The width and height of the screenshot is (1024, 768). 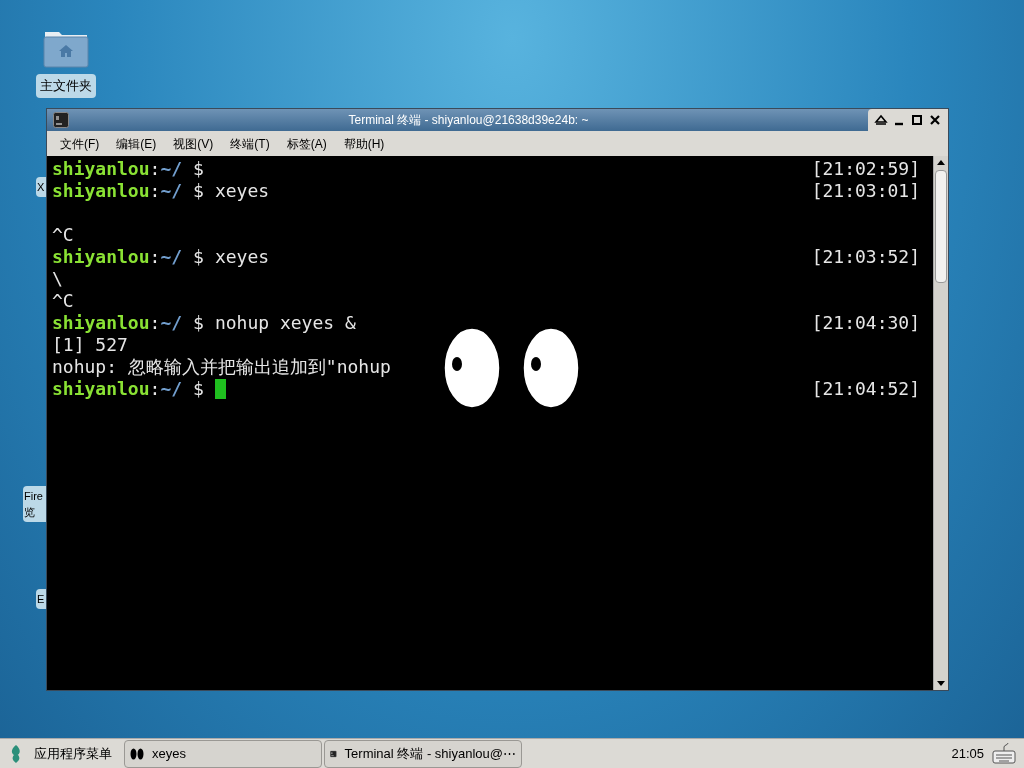 What do you see at coordinates (250, 143) in the screenshot?
I see `menu-item: 终端(T)` at bounding box center [250, 143].